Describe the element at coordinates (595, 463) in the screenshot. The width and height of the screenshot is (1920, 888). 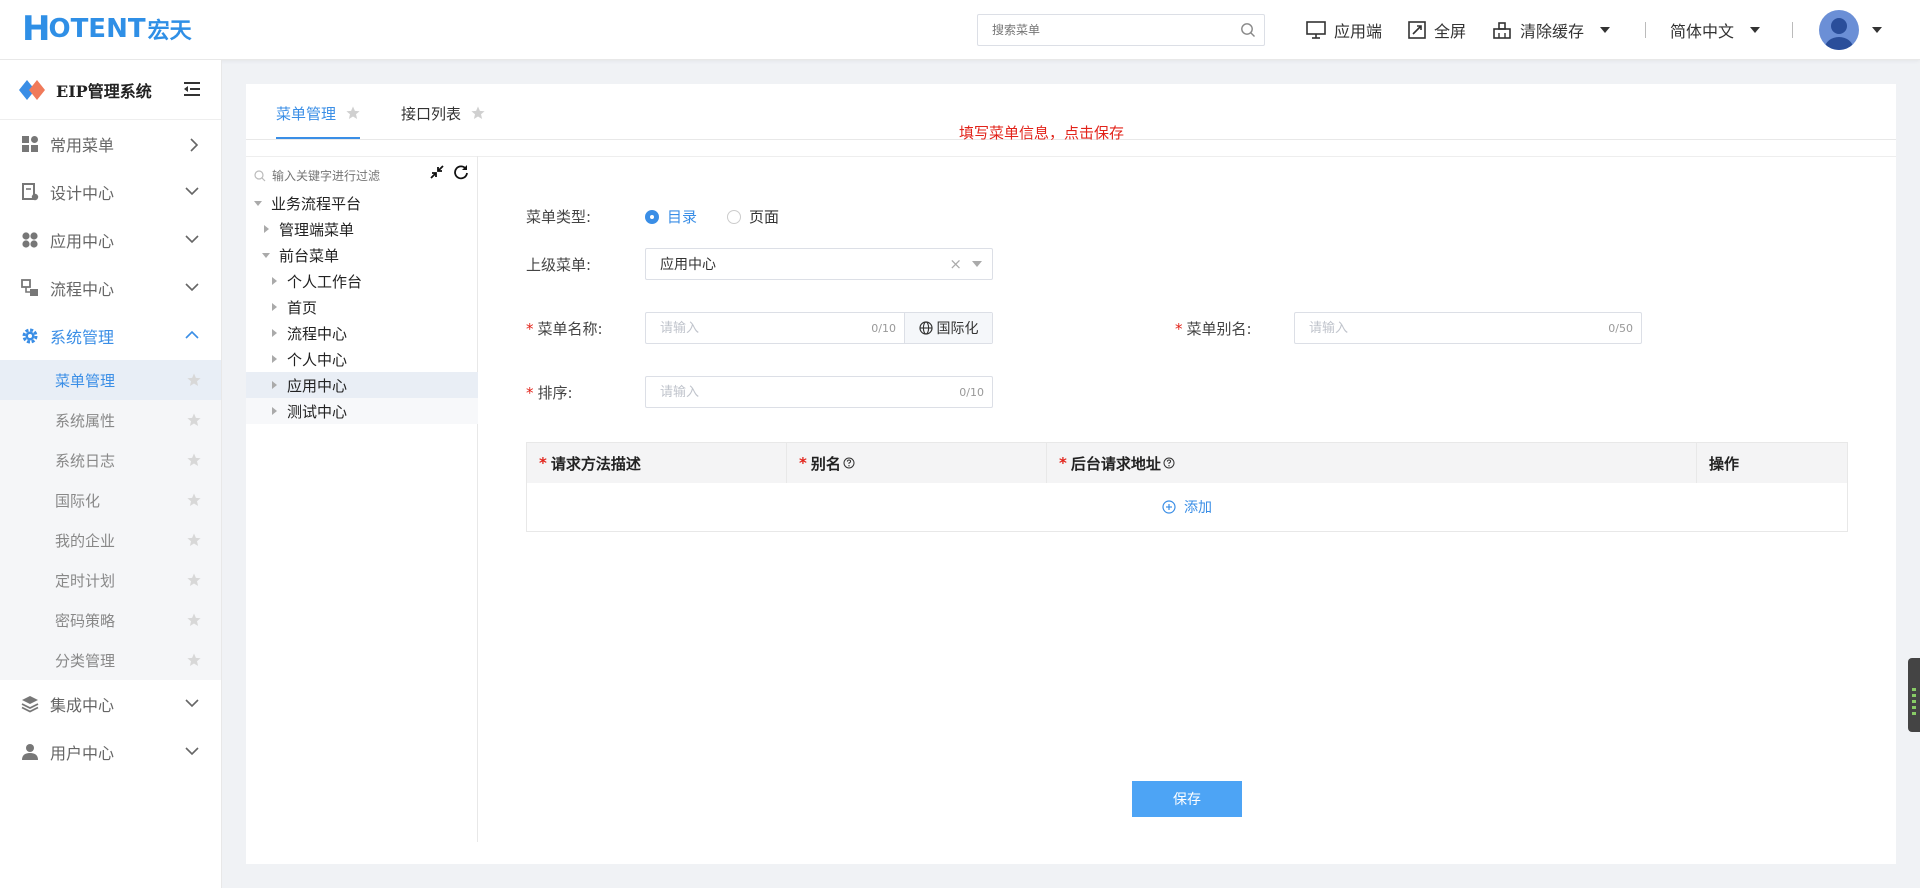
I see `header-text: 请求方法描述` at that location.